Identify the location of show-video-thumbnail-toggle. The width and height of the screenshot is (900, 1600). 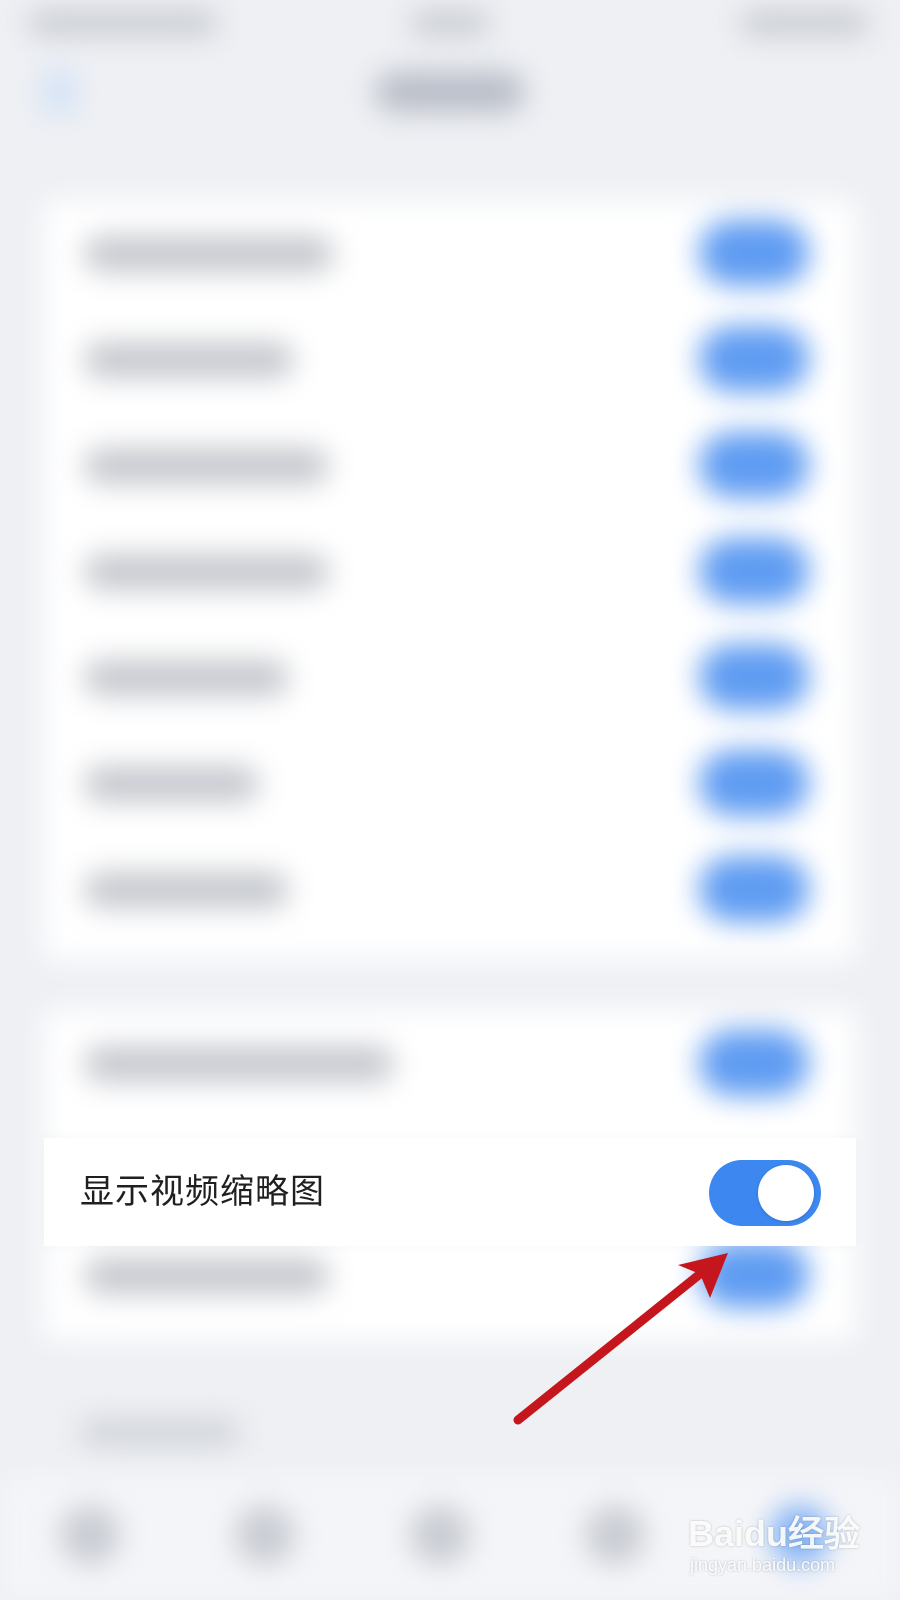
(765, 1193).